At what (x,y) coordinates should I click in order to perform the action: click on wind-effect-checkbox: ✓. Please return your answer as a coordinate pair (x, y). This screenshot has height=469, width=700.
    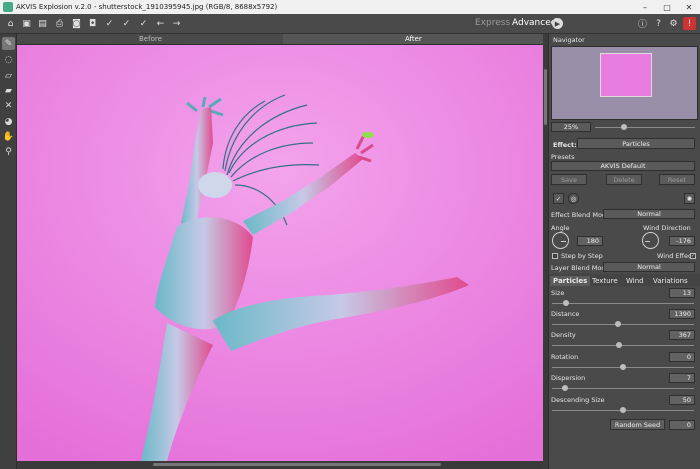
    Looking at the image, I should click on (693, 256).